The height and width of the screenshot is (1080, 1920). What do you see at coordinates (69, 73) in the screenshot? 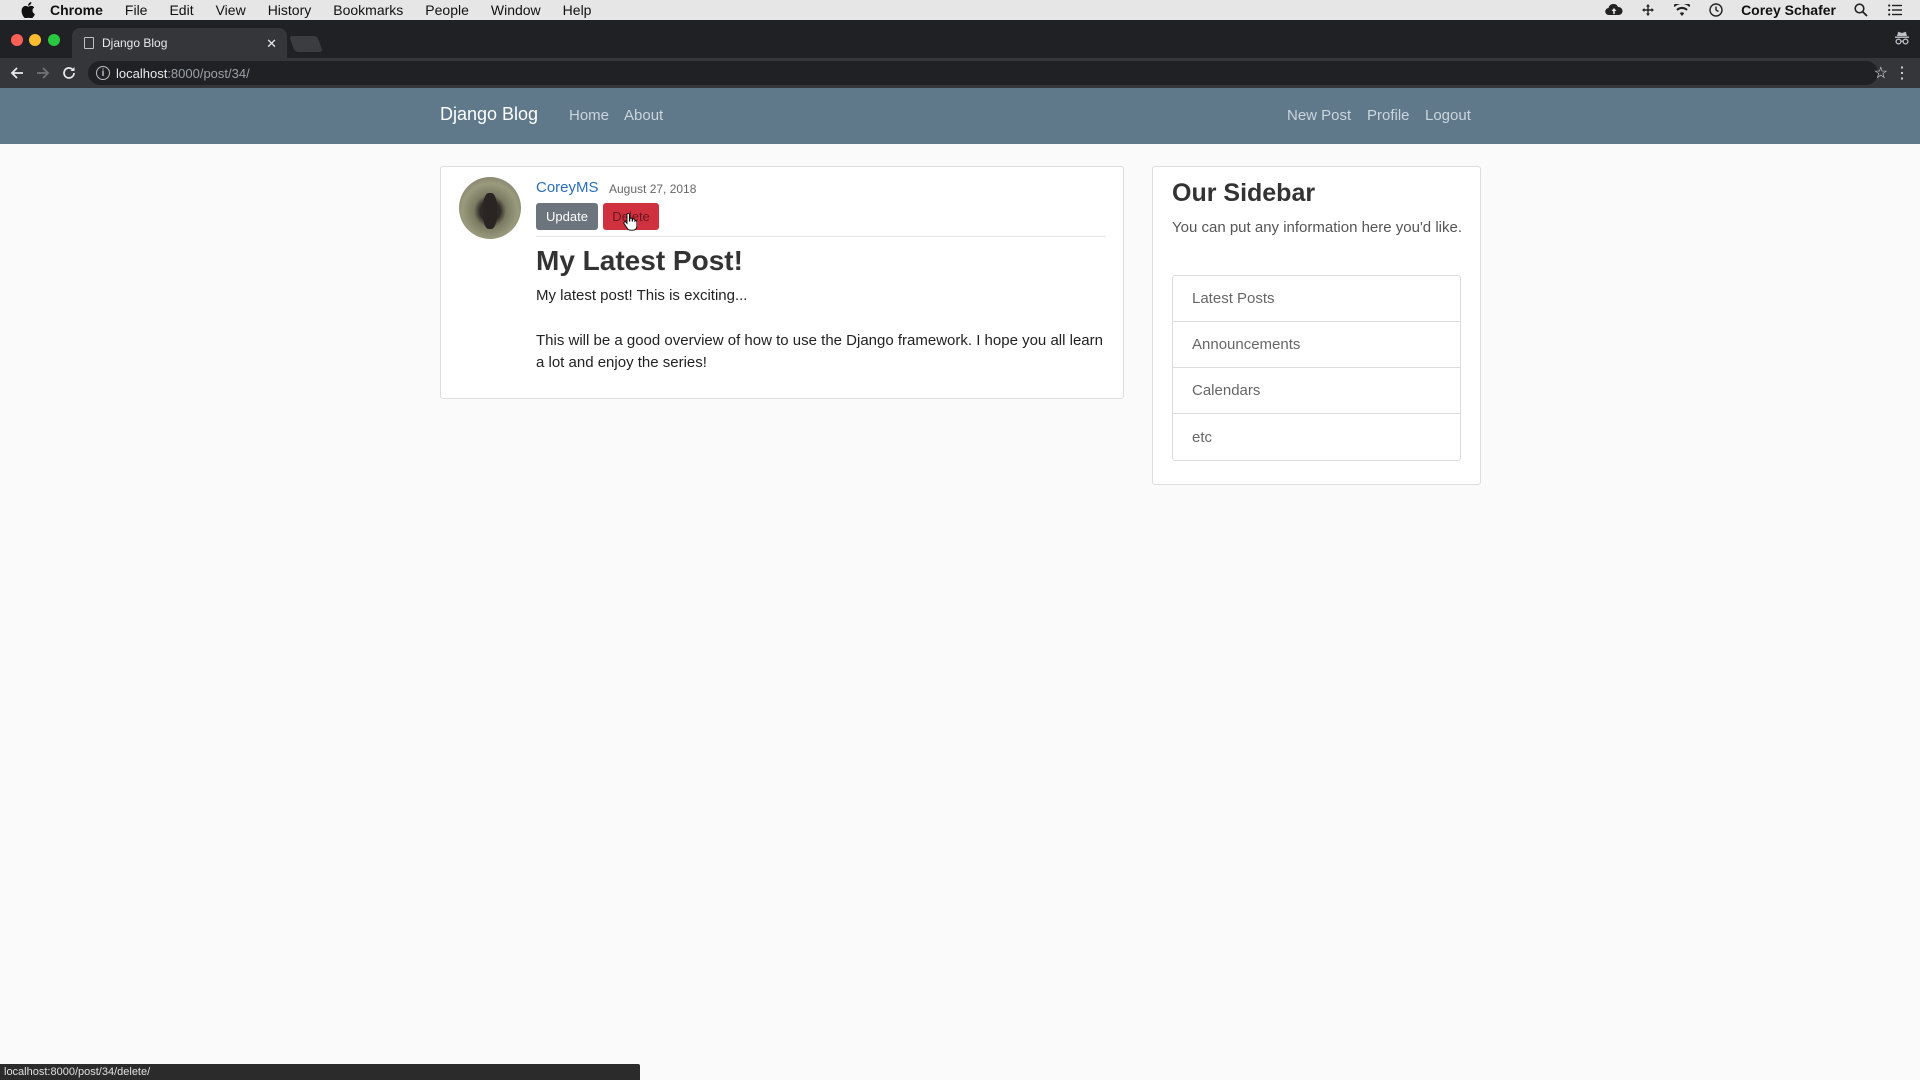
I see `reload-icon` at bounding box center [69, 73].